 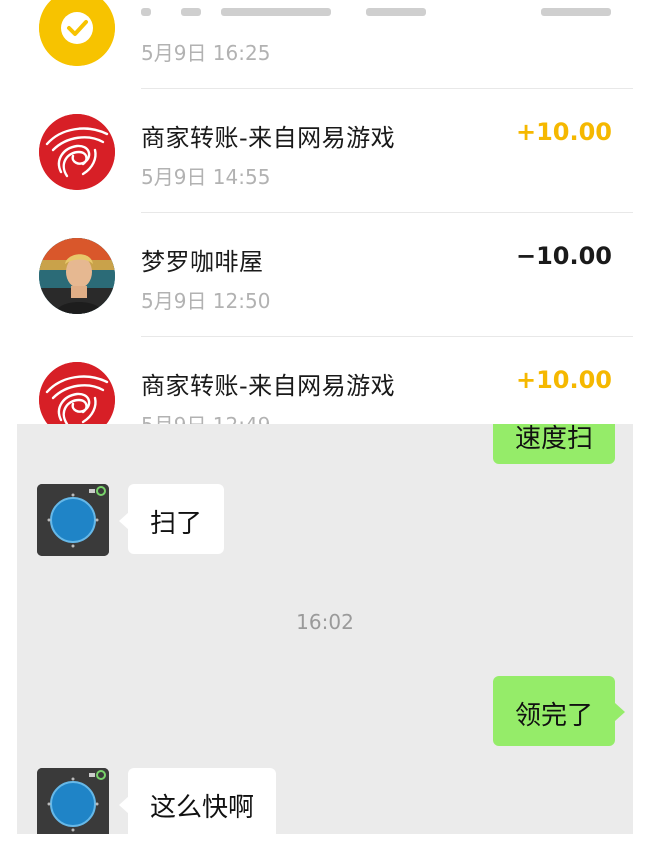 I want to click on chat-bubble-other: 扫了, so click(x=176, y=519).